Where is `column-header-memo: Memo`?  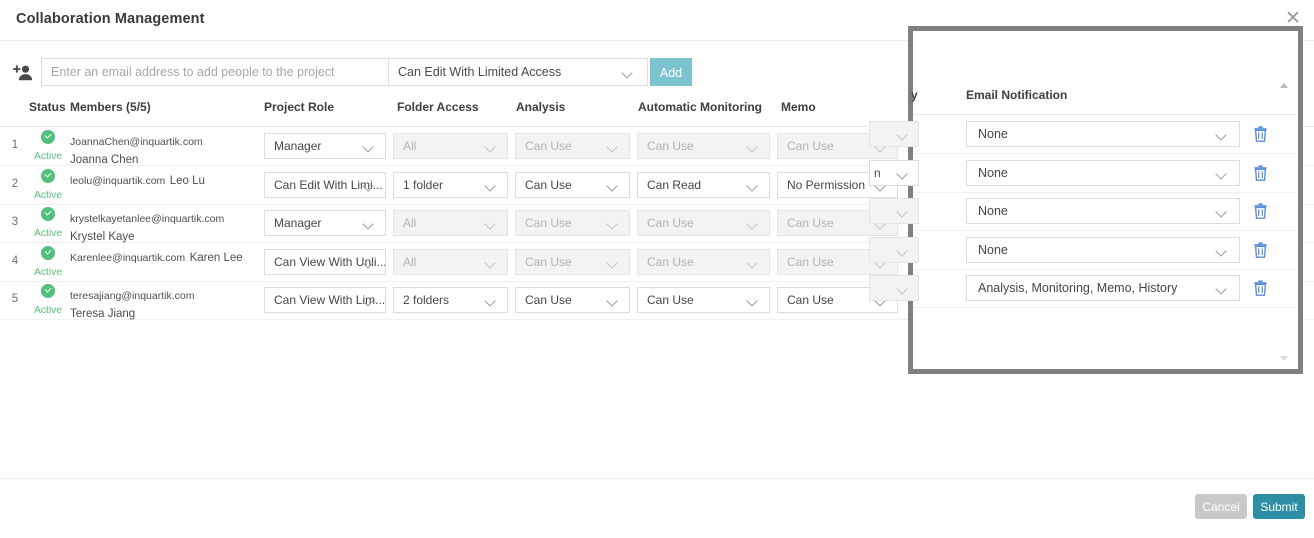
column-header-memo: Memo is located at coordinates (798, 107).